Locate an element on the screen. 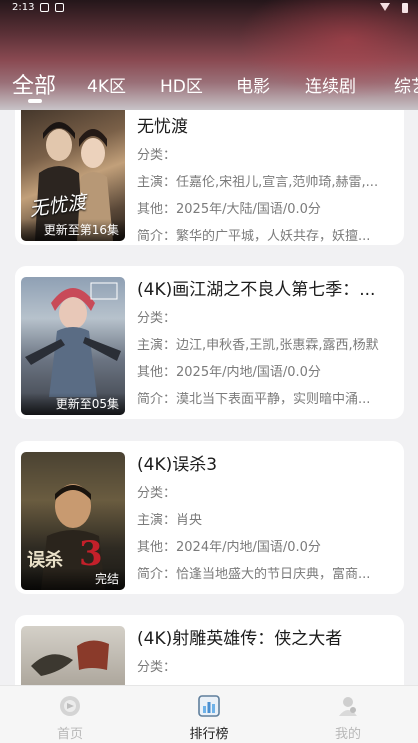  nav-ranking-label: 排行榜 is located at coordinates (209, 734).